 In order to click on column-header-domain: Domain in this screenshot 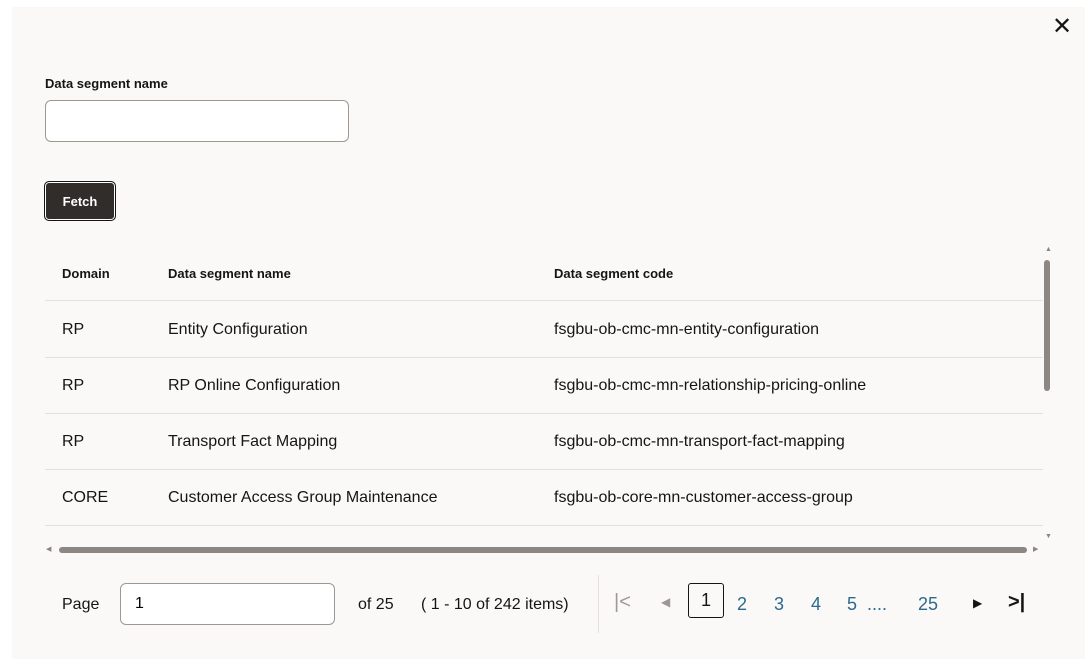, I will do `click(86, 273)`.